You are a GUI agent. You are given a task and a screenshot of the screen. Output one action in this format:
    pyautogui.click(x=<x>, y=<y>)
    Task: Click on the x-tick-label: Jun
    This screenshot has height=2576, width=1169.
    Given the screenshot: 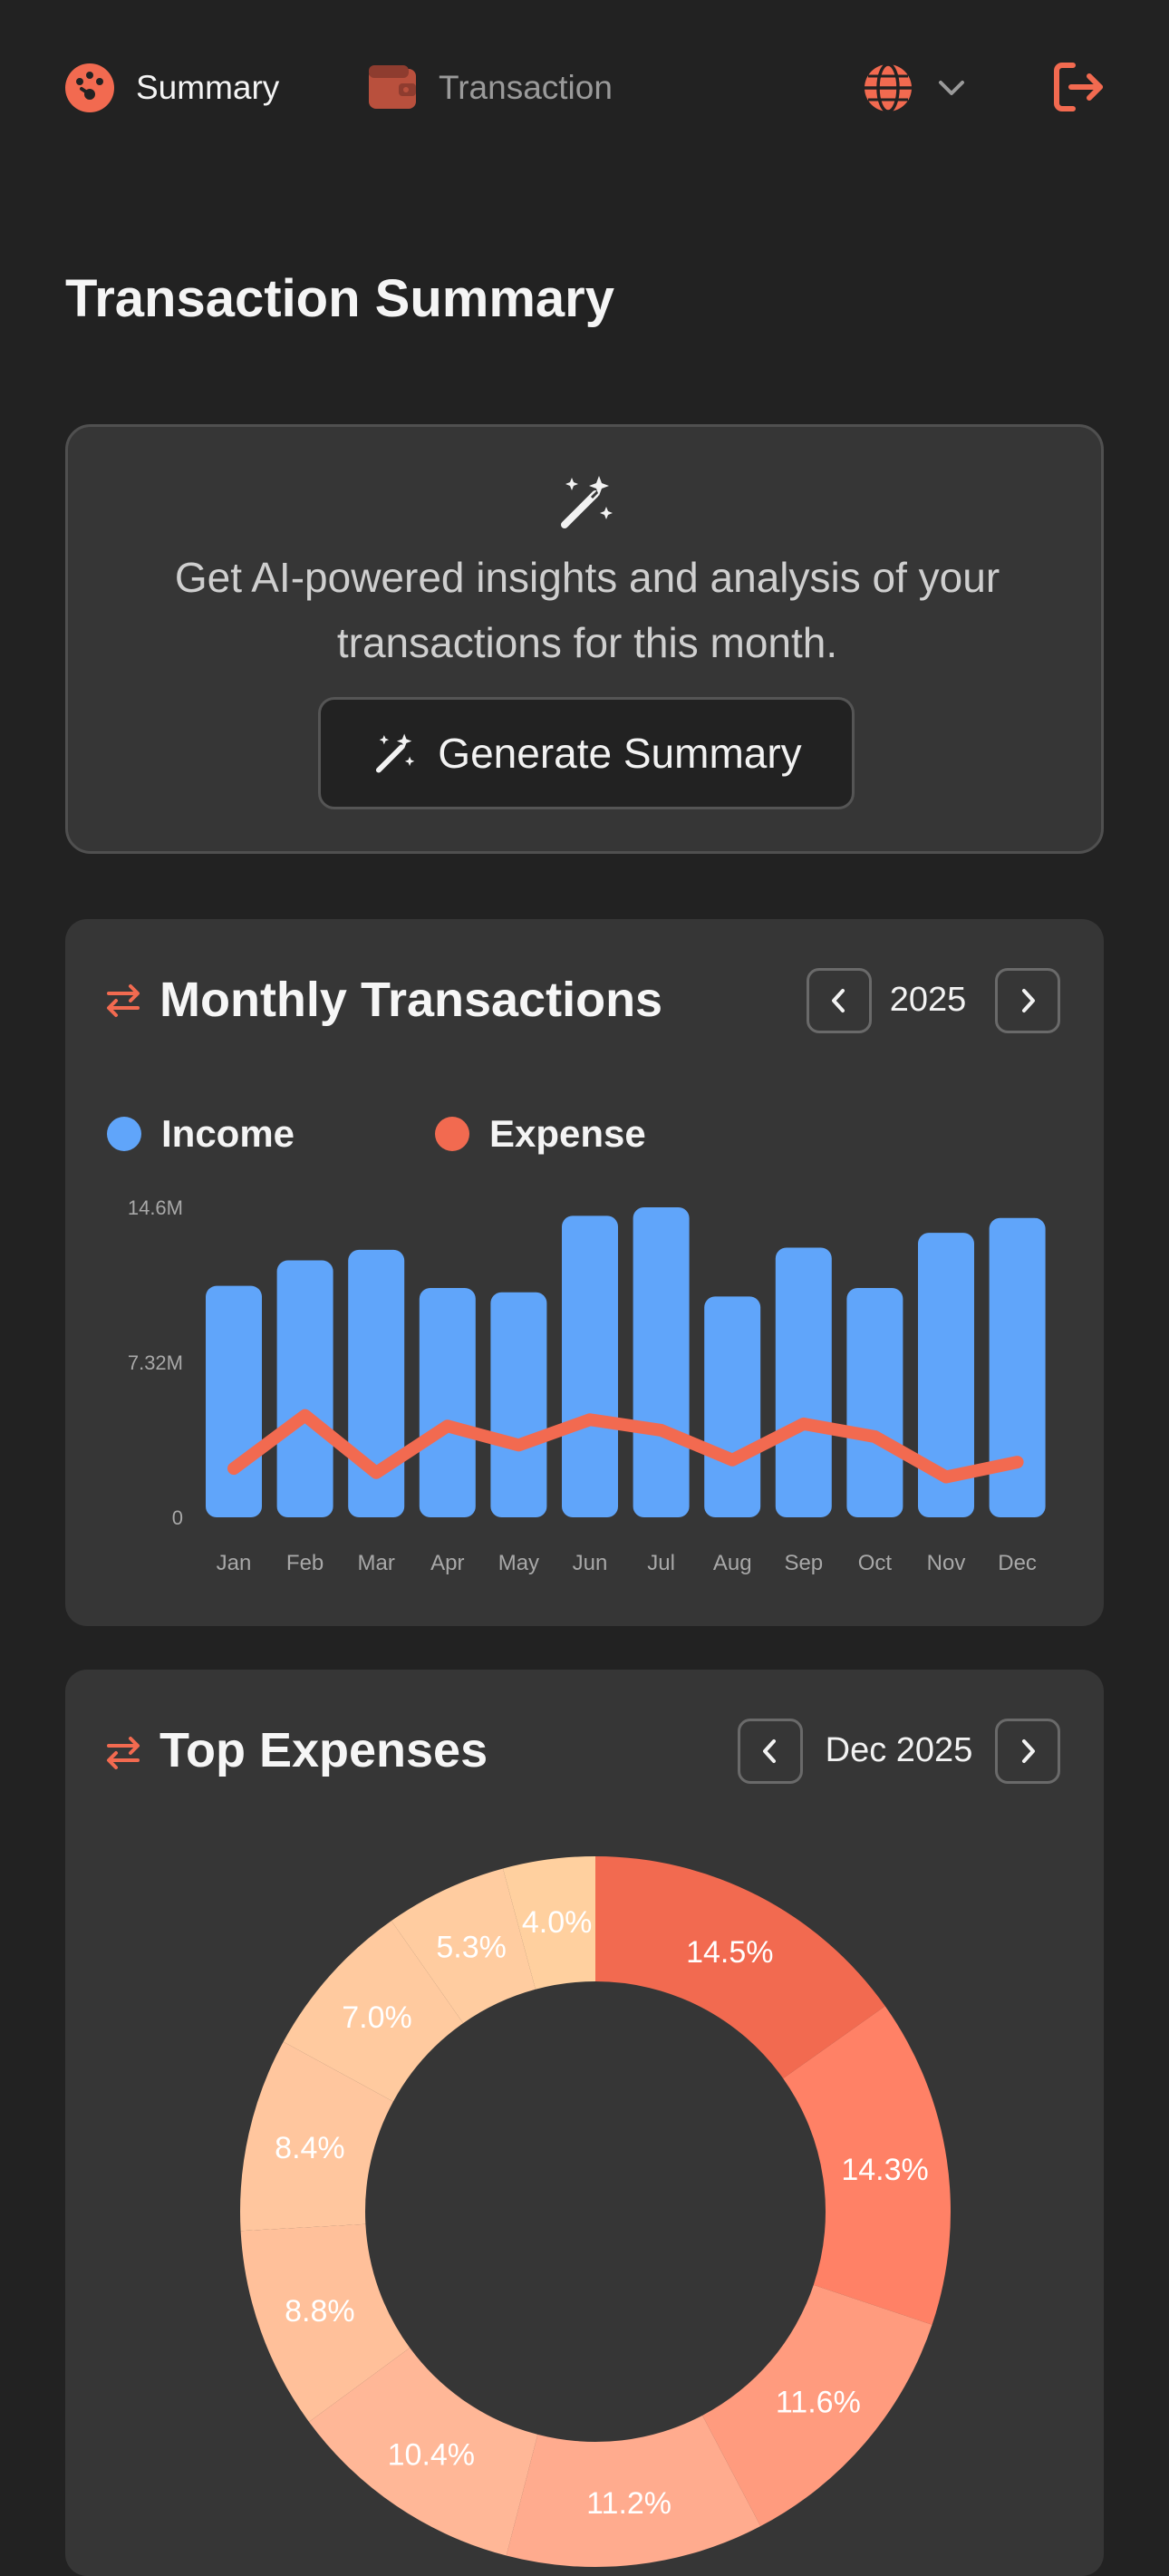 What is the action you would take?
    pyautogui.click(x=590, y=1563)
    